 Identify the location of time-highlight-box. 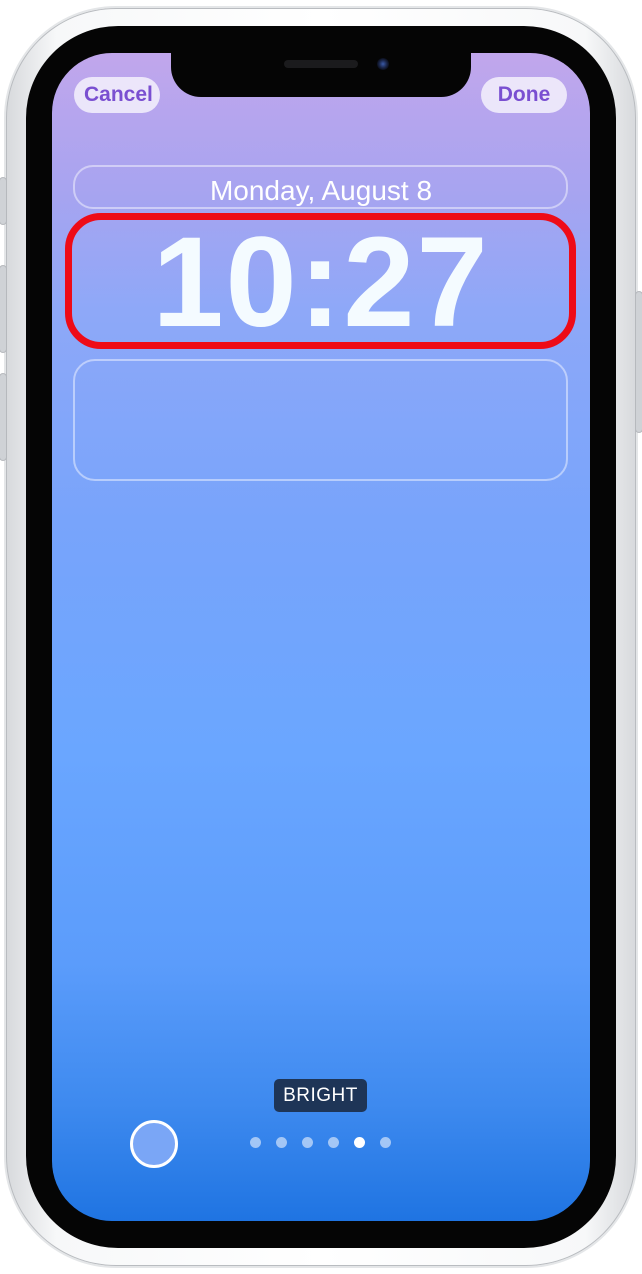
(320, 281).